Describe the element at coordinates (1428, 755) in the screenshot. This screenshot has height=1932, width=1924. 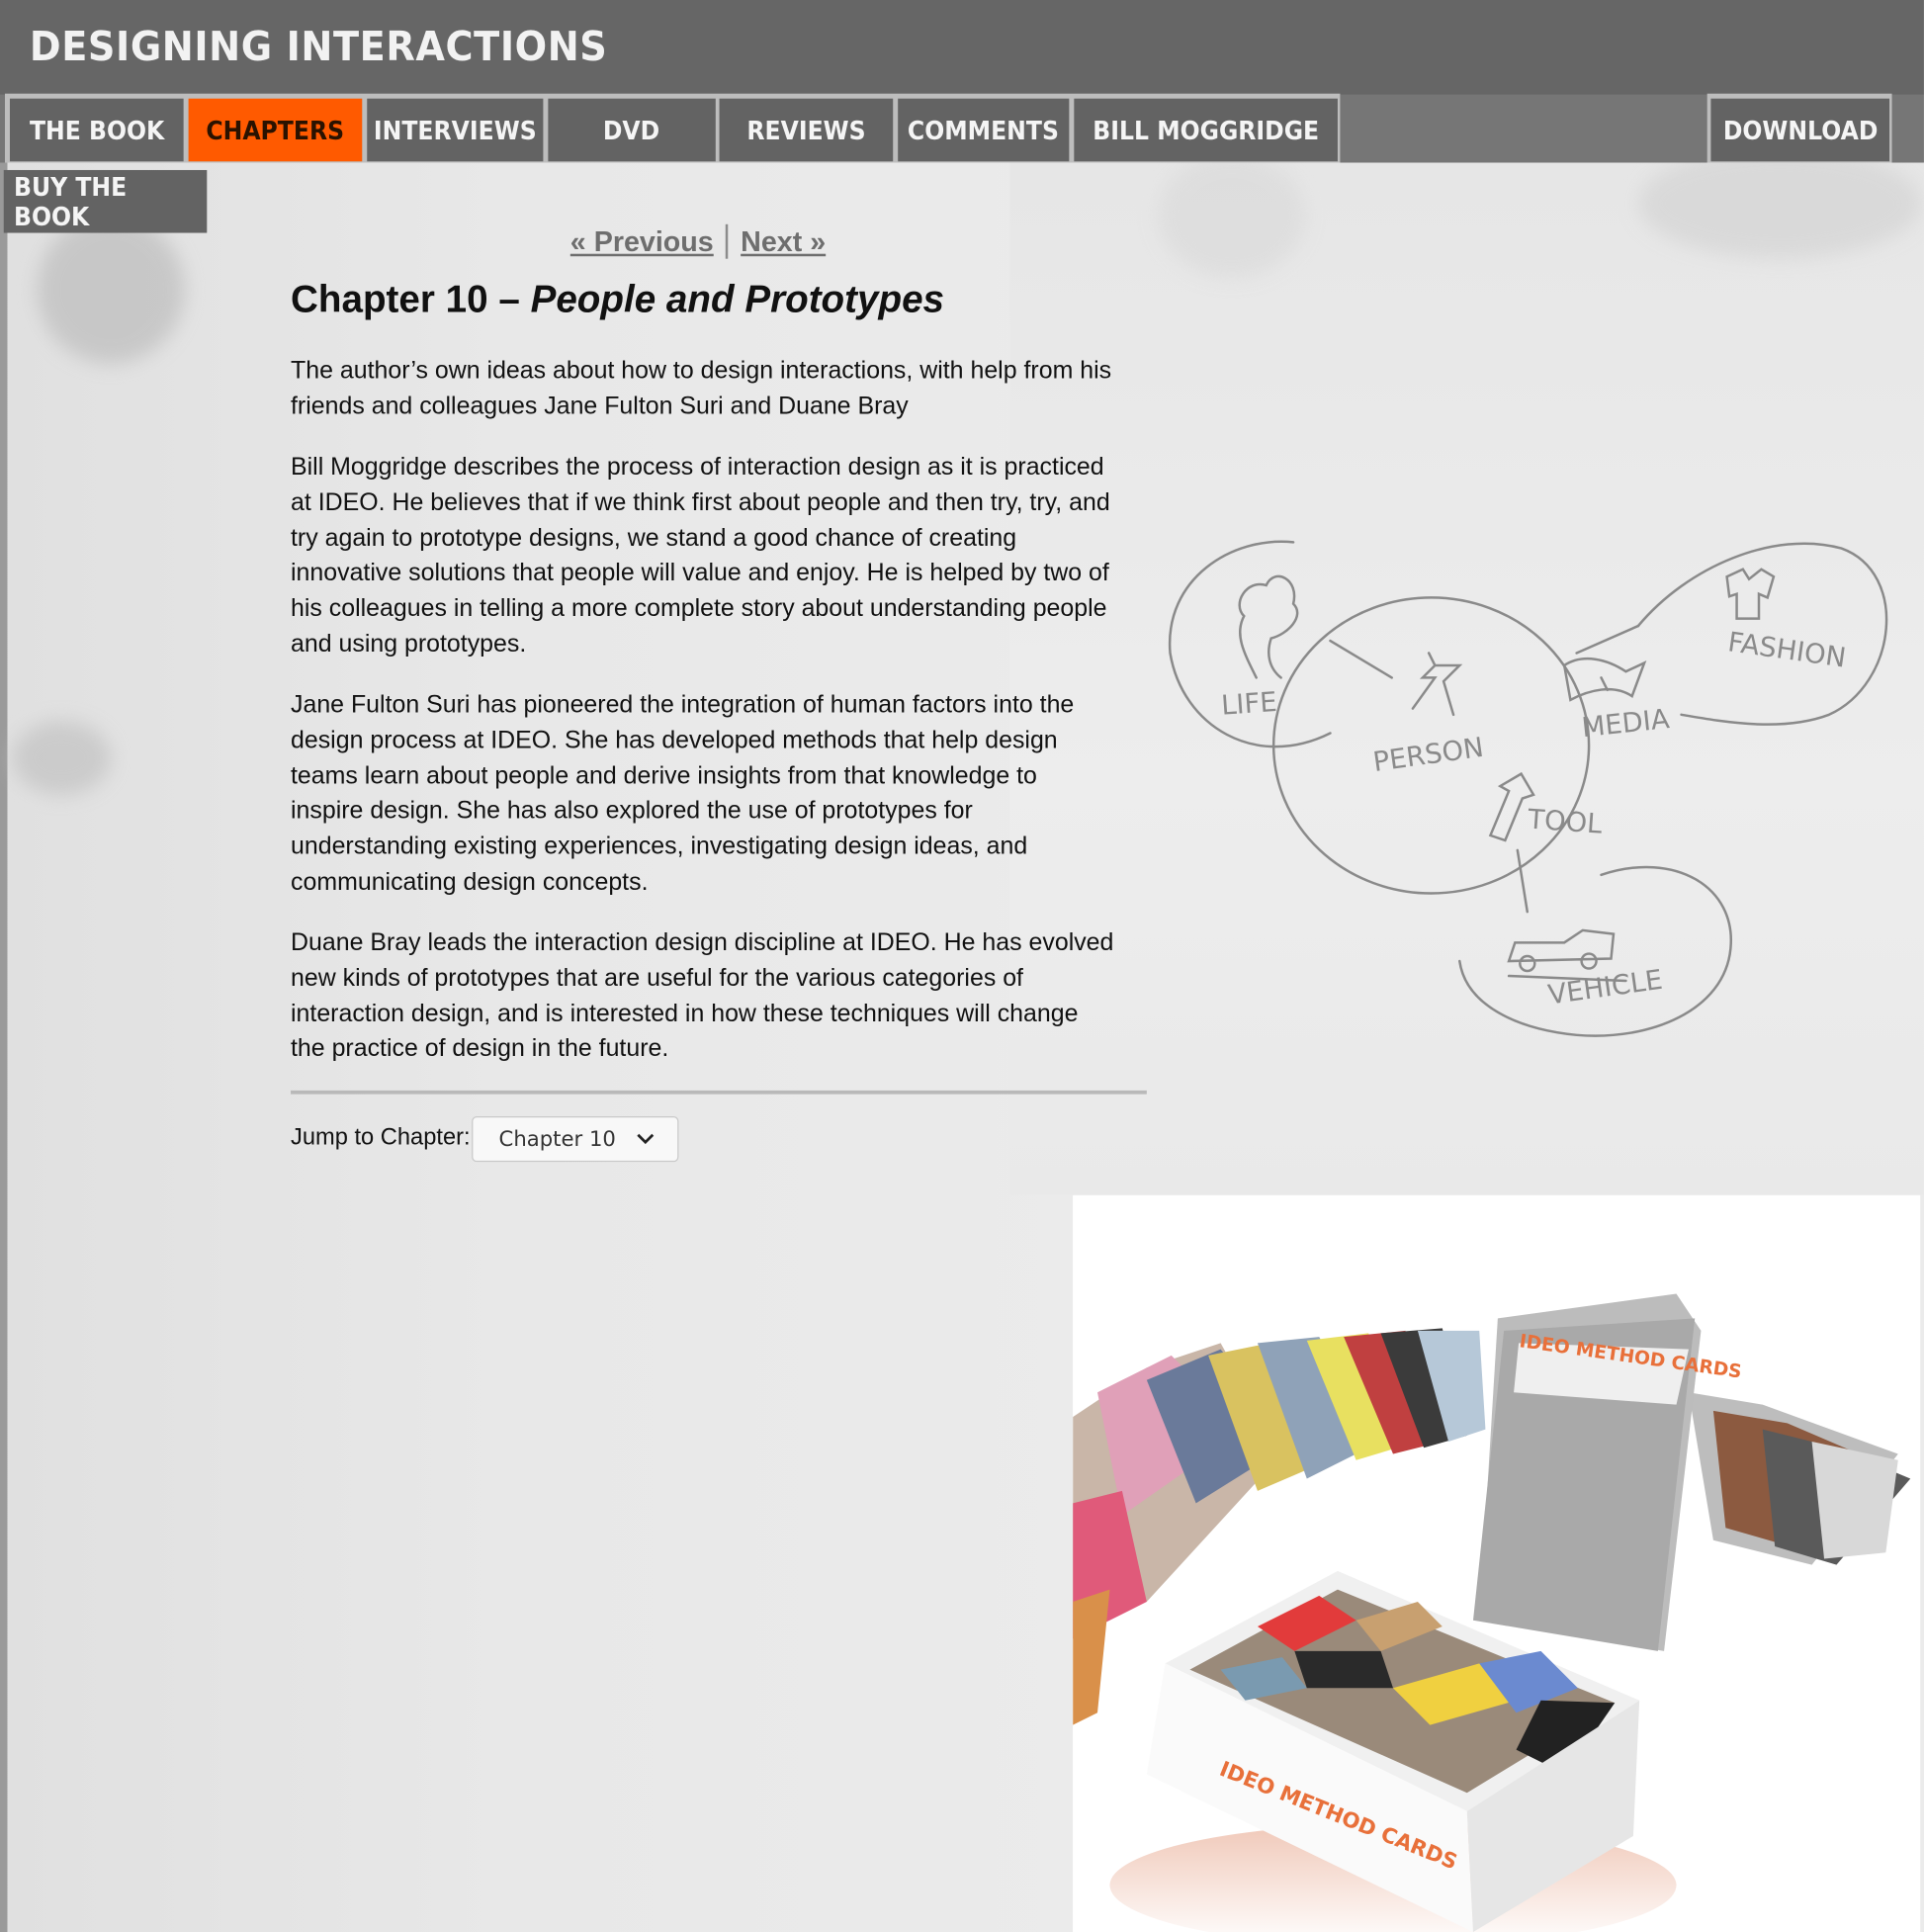
I see `sketch-label-person: PERSON` at that location.